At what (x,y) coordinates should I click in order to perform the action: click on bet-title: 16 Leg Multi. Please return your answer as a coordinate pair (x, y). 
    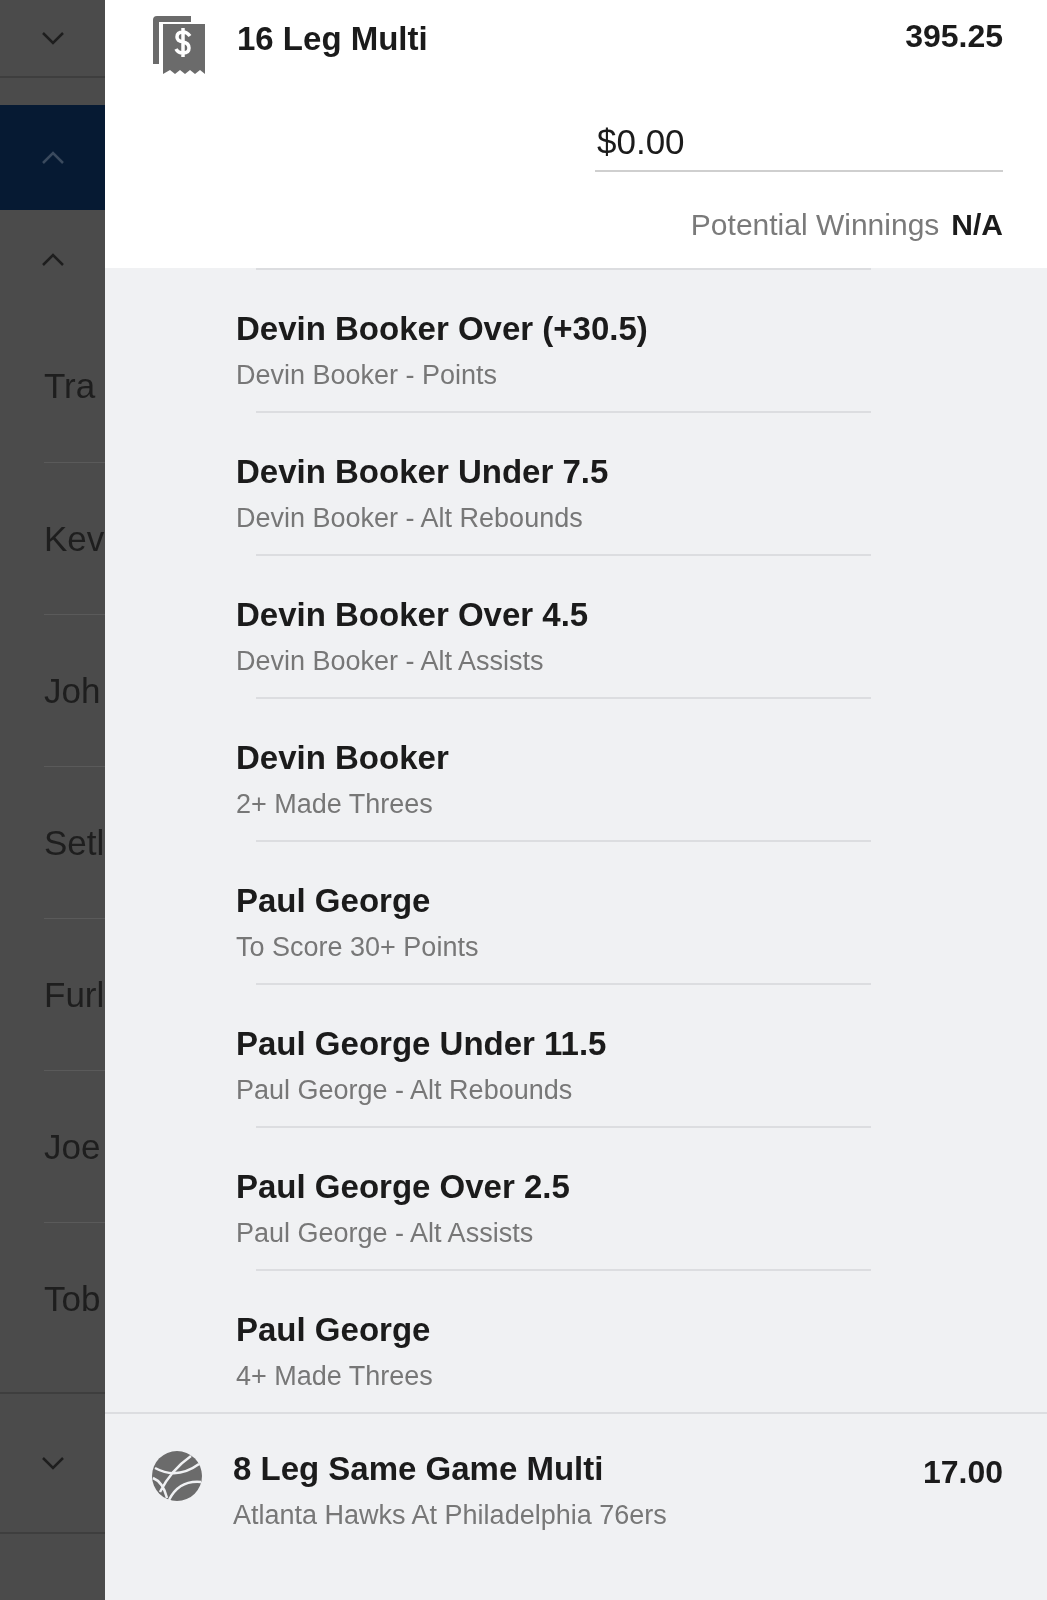
    Looking at the image, I should click on (333, 39).